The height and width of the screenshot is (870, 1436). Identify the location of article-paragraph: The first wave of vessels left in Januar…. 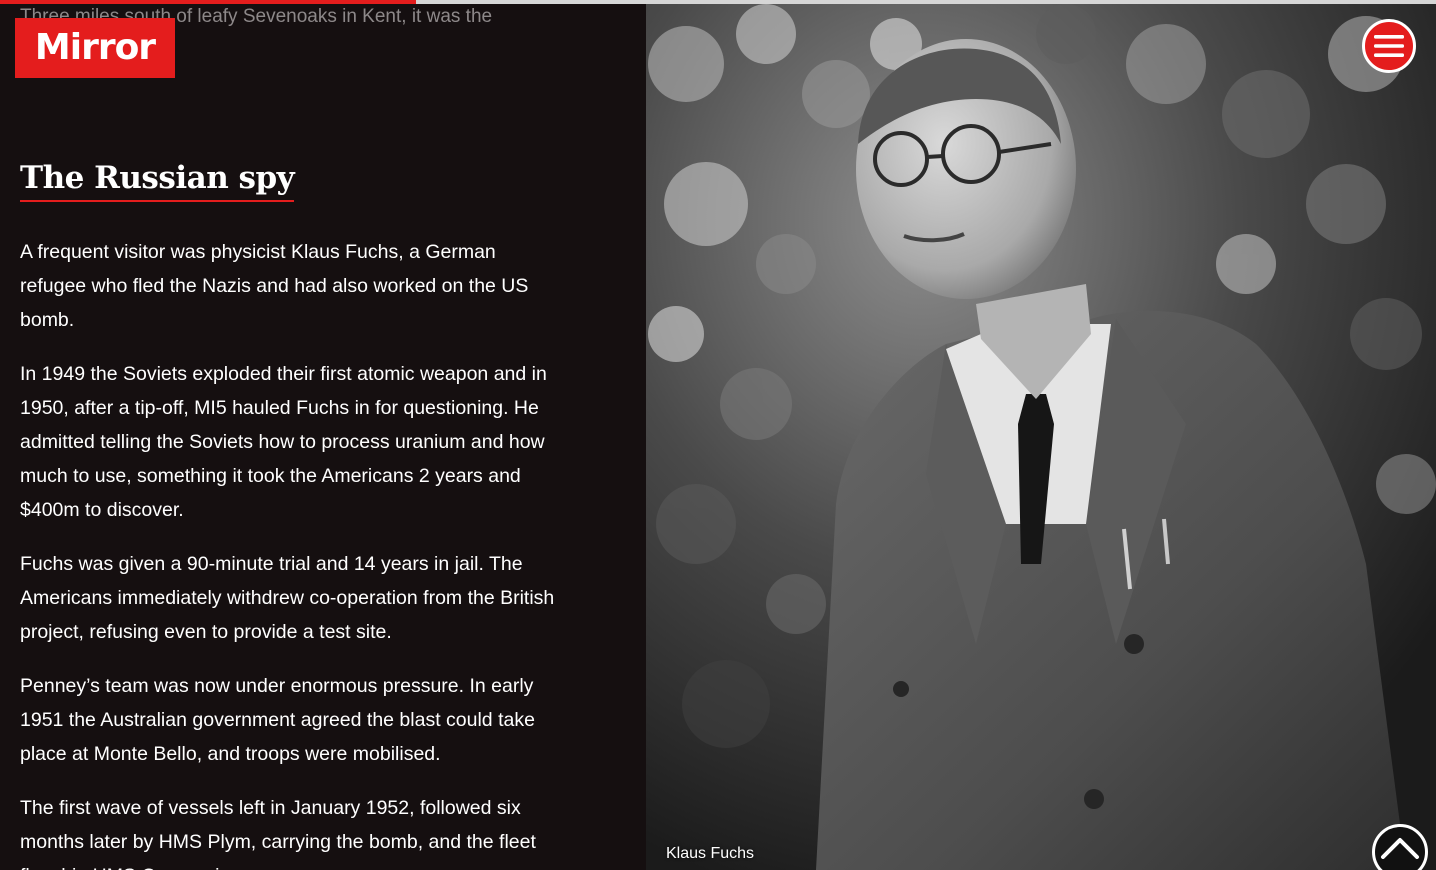
(278, 833).